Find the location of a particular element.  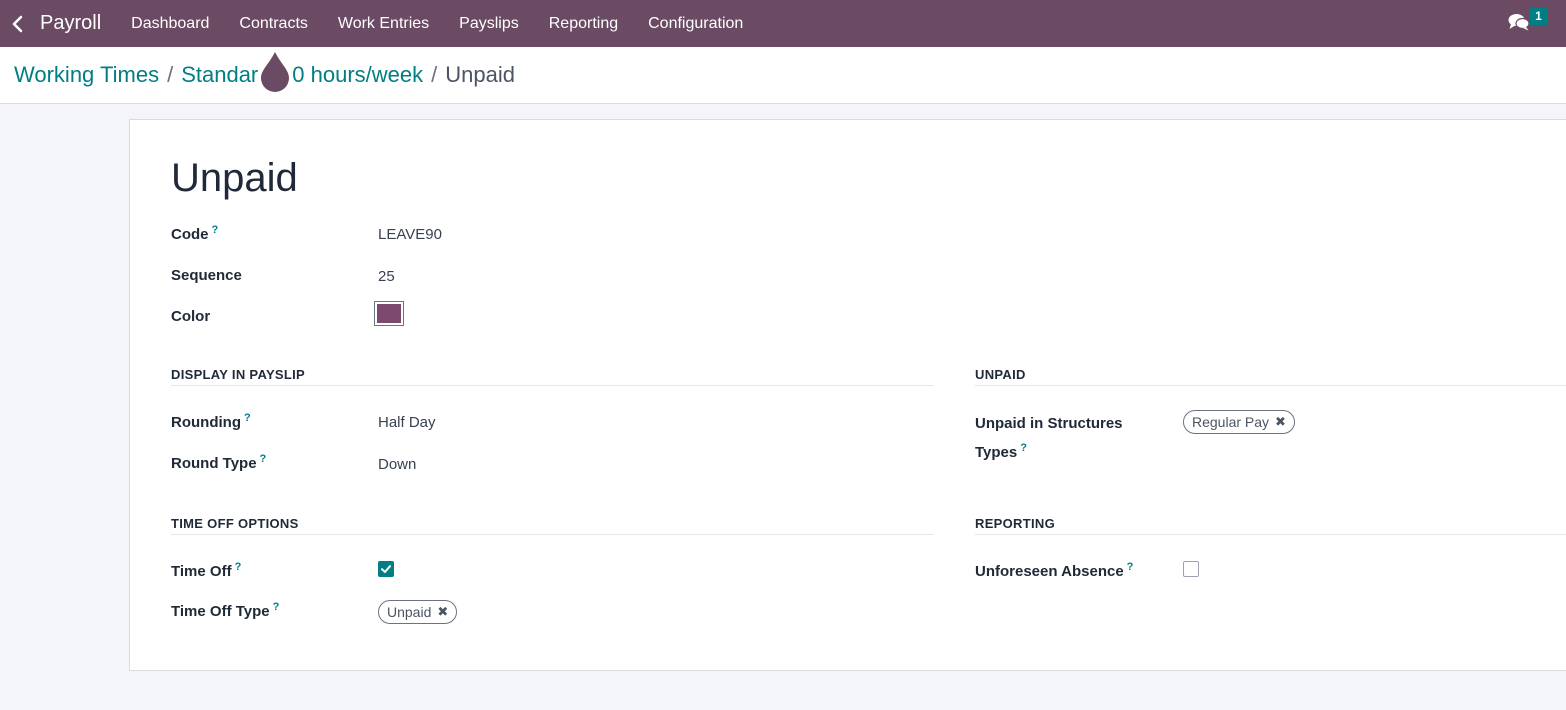

chevron-left-icon is located at coordinates (17, 23).